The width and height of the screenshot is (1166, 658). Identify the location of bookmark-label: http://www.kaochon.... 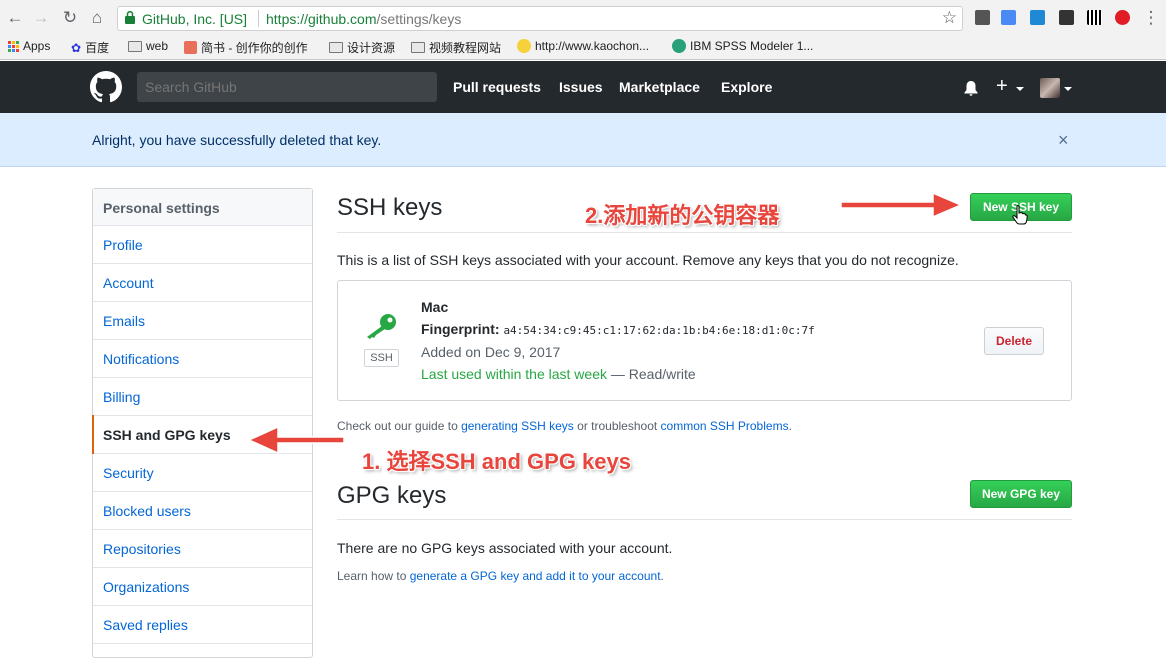
(592, 46).